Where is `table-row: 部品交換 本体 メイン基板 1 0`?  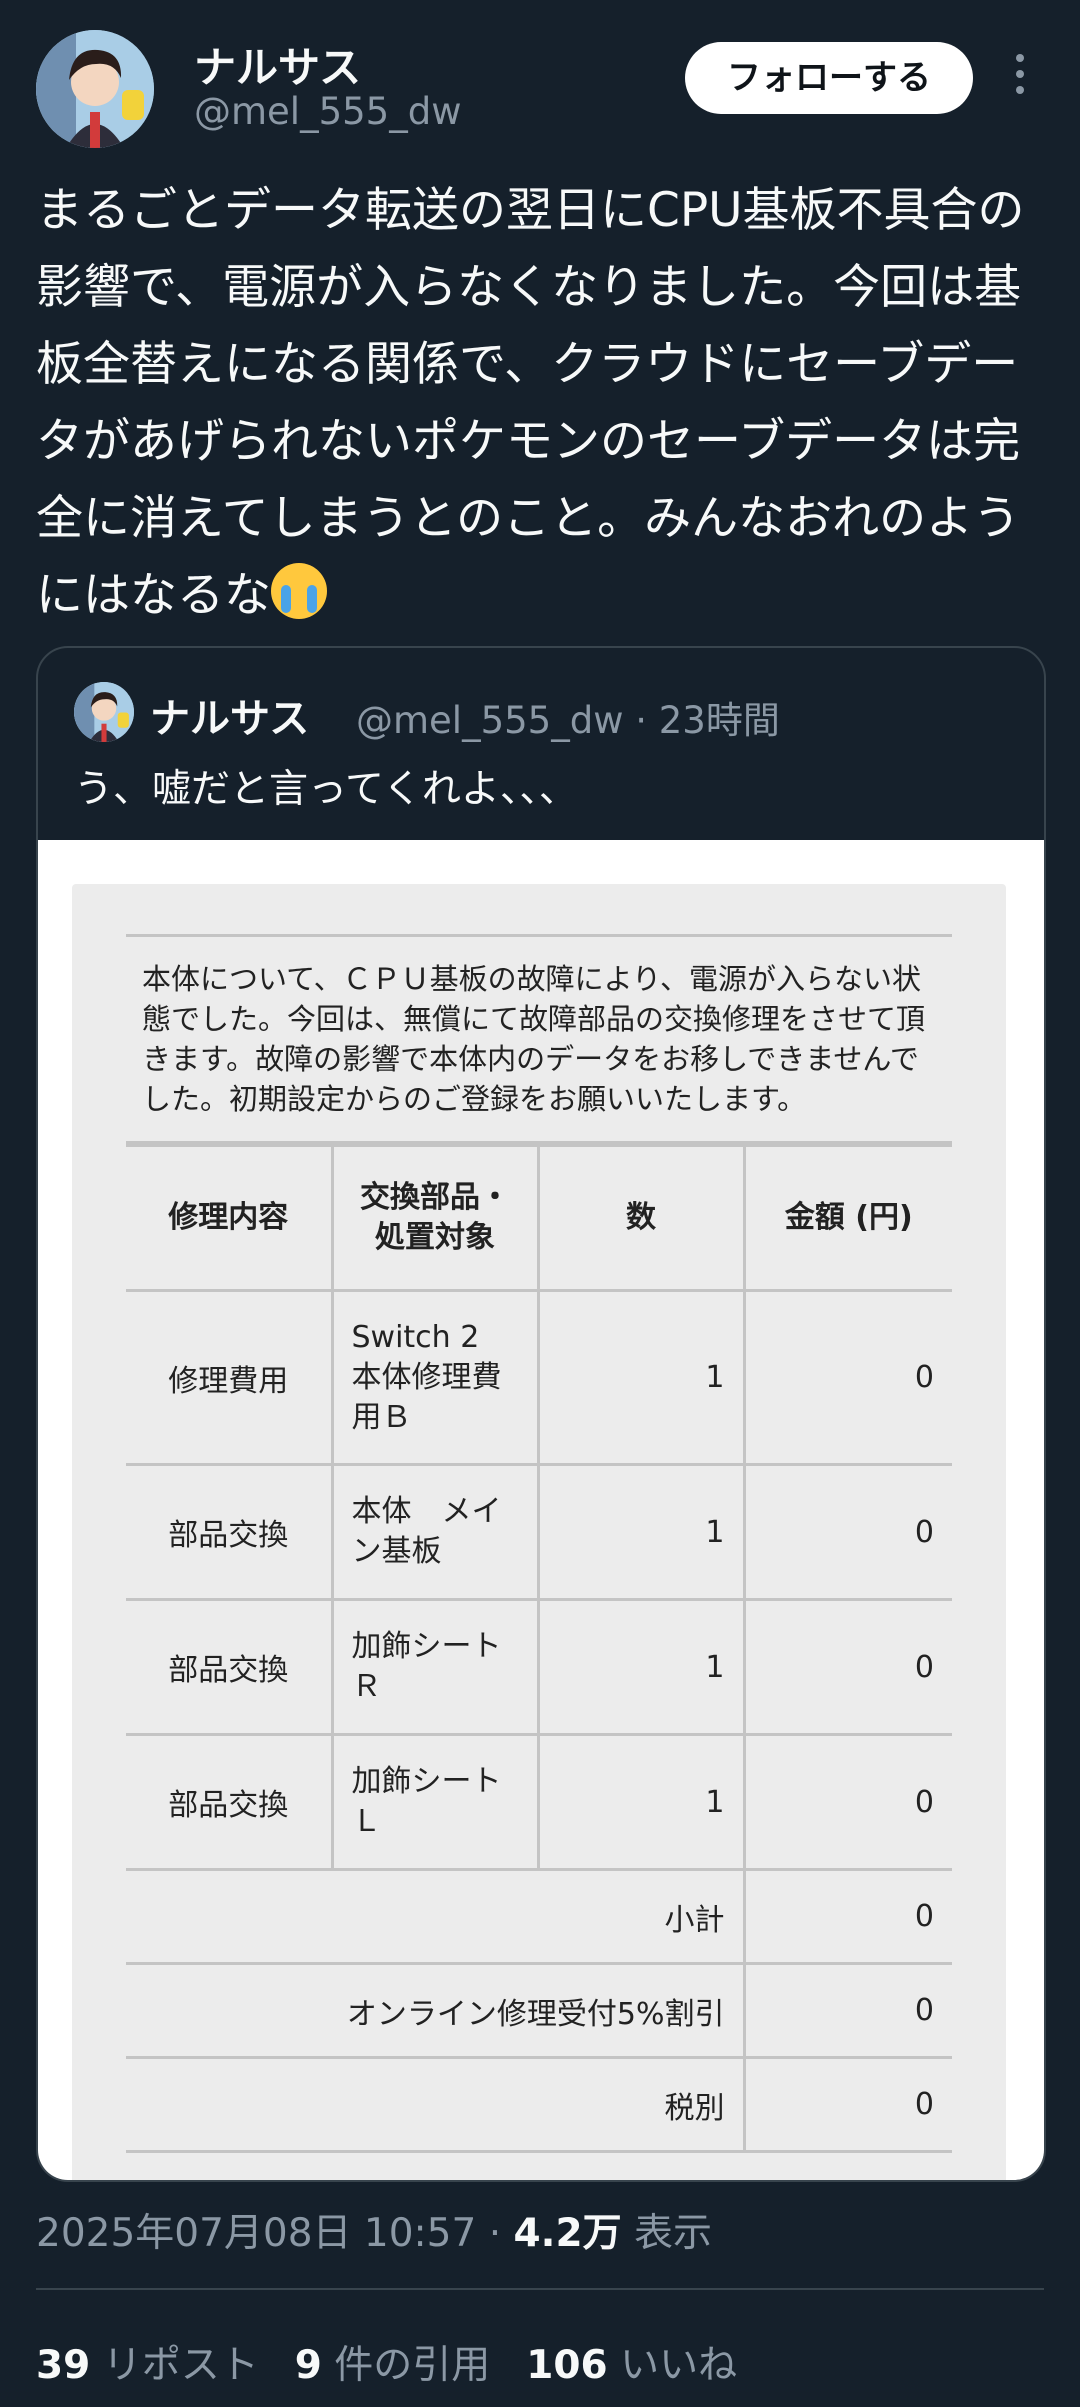
table-row: 部品交換 本体 メイン基板 1 0 is located at coordinates (539, 1532).